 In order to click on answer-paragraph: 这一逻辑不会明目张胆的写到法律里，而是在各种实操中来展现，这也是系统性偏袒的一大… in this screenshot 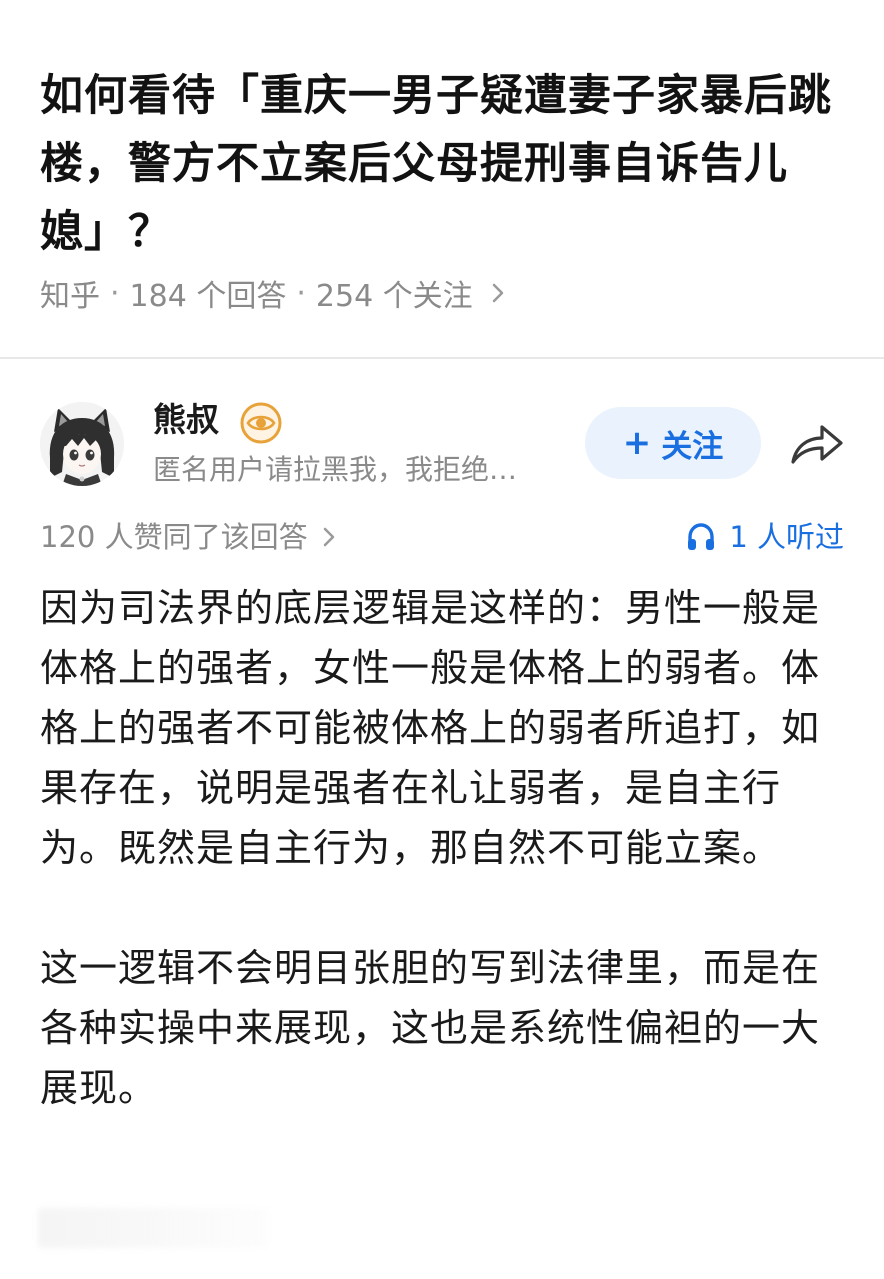, I will do `click(430, 1028)`.